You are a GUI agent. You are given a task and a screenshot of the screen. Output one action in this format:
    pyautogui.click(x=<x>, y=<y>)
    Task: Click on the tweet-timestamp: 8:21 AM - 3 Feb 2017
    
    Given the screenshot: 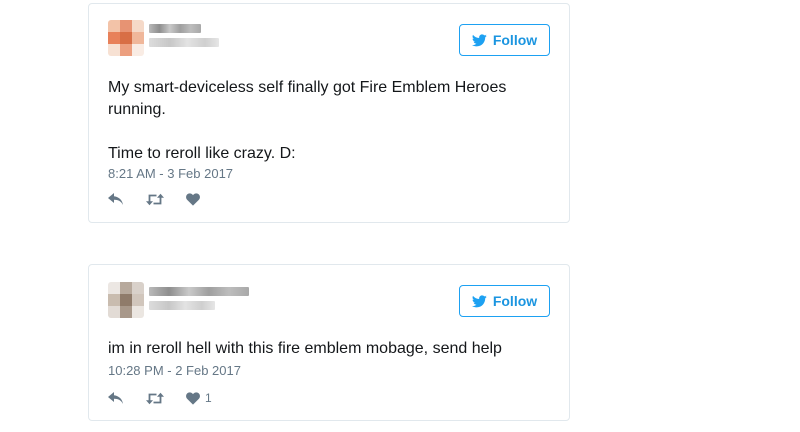 What is the action you would take?
    pyautogui.click(x=170, y=173)
    